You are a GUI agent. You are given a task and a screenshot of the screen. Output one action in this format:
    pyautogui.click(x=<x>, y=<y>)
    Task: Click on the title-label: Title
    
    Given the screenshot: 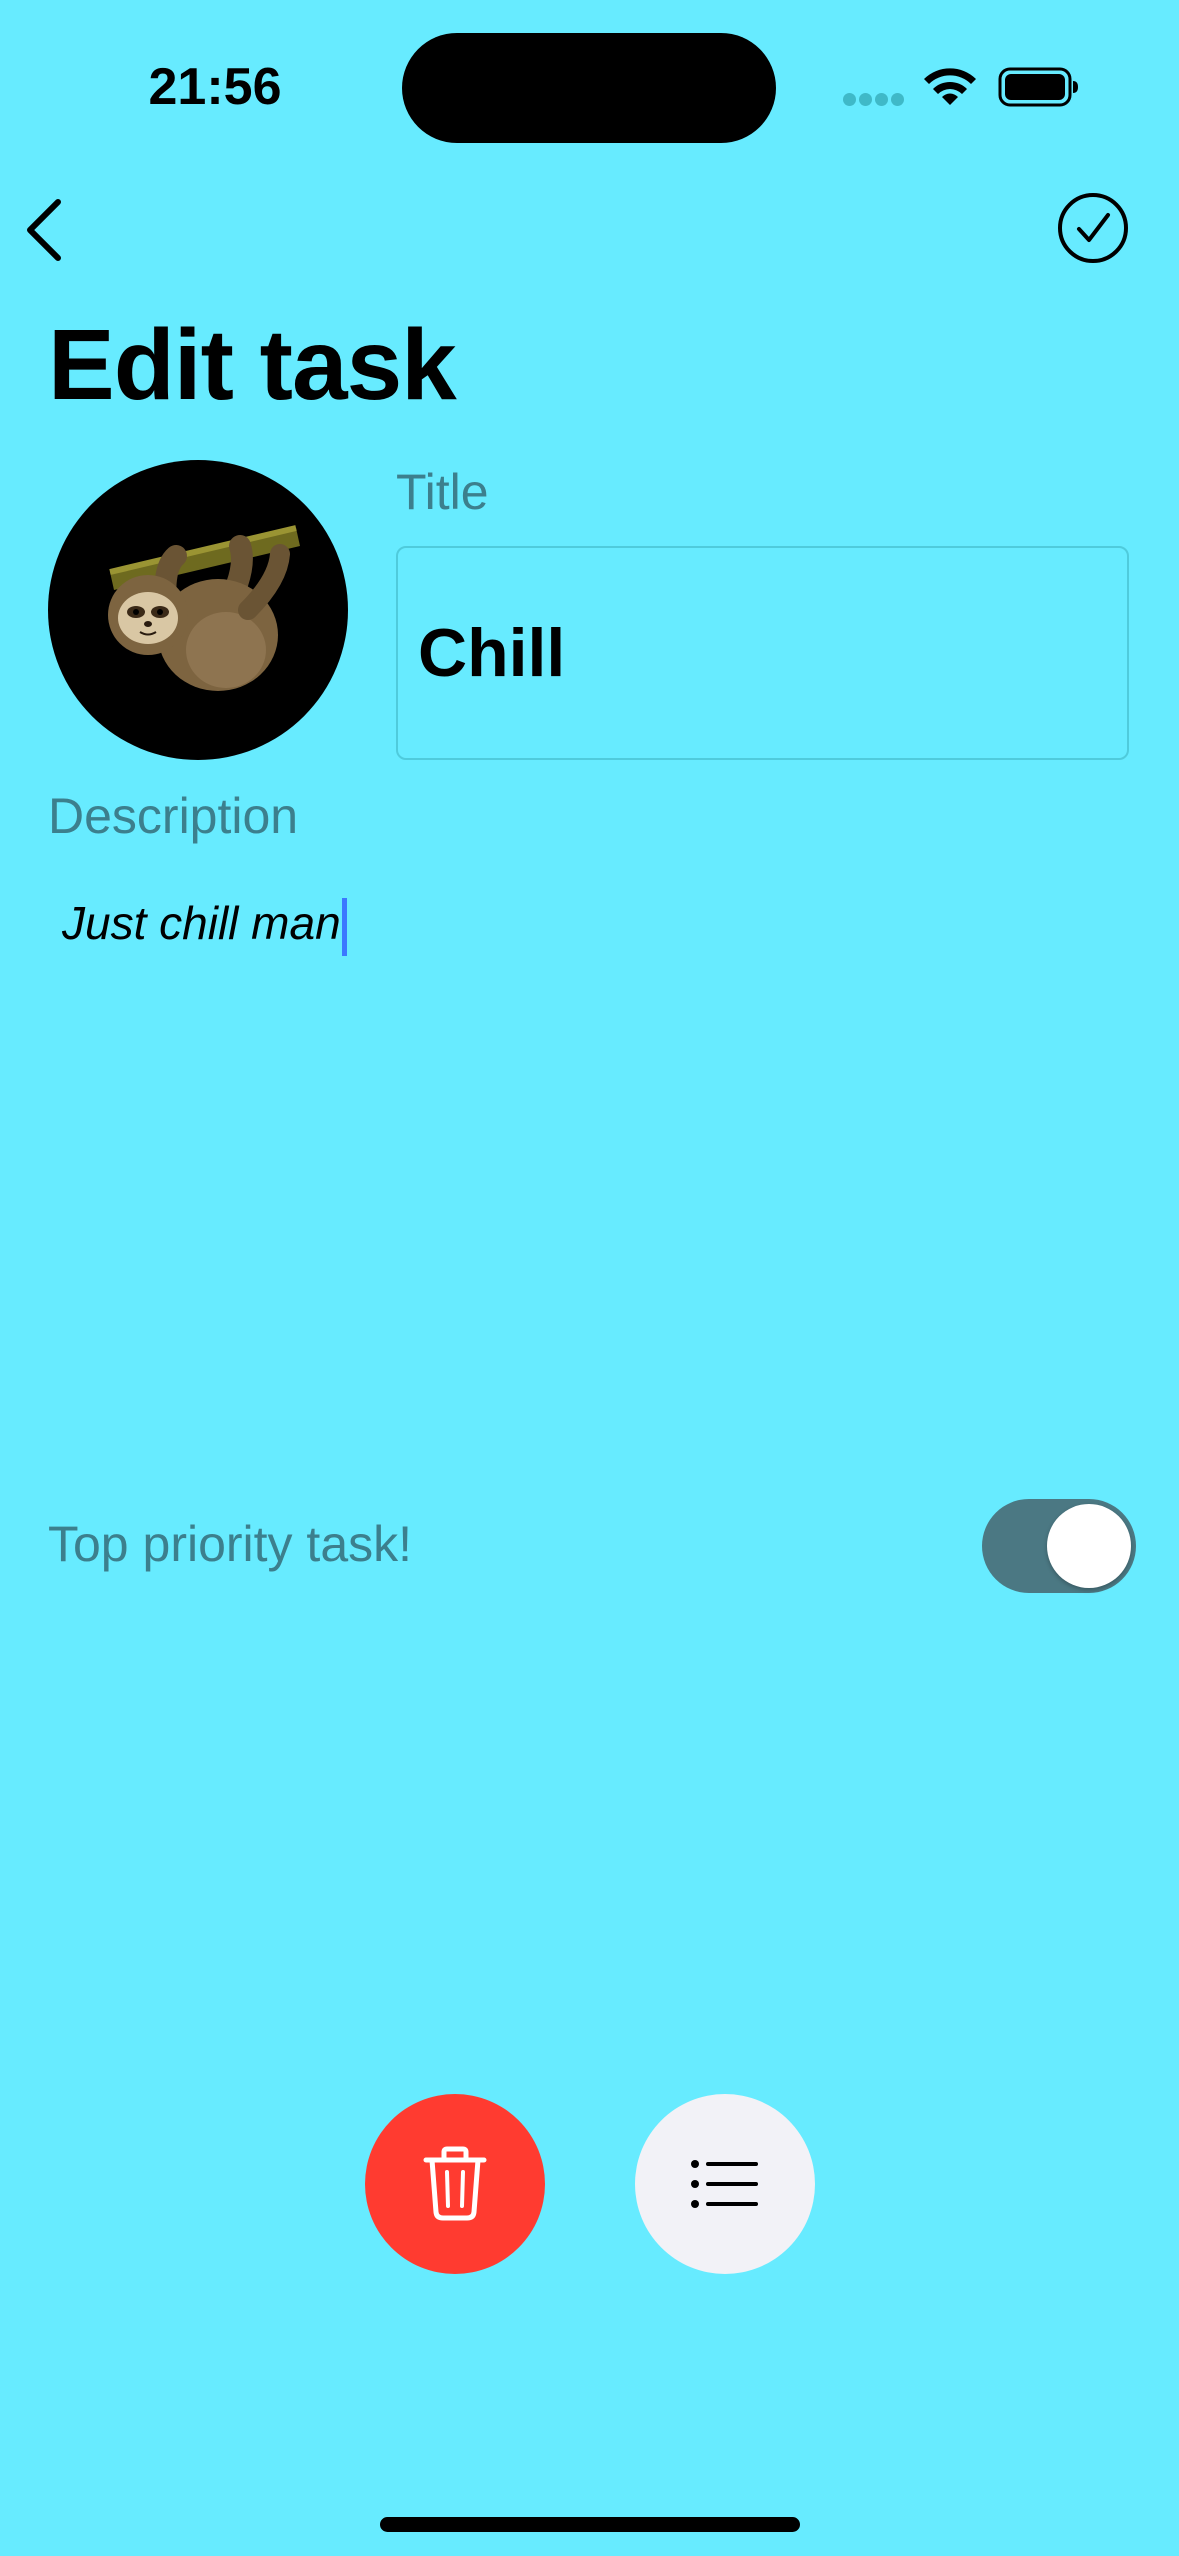 What is the action you would take?
    pyautogui.click(x=442, y=492)
    